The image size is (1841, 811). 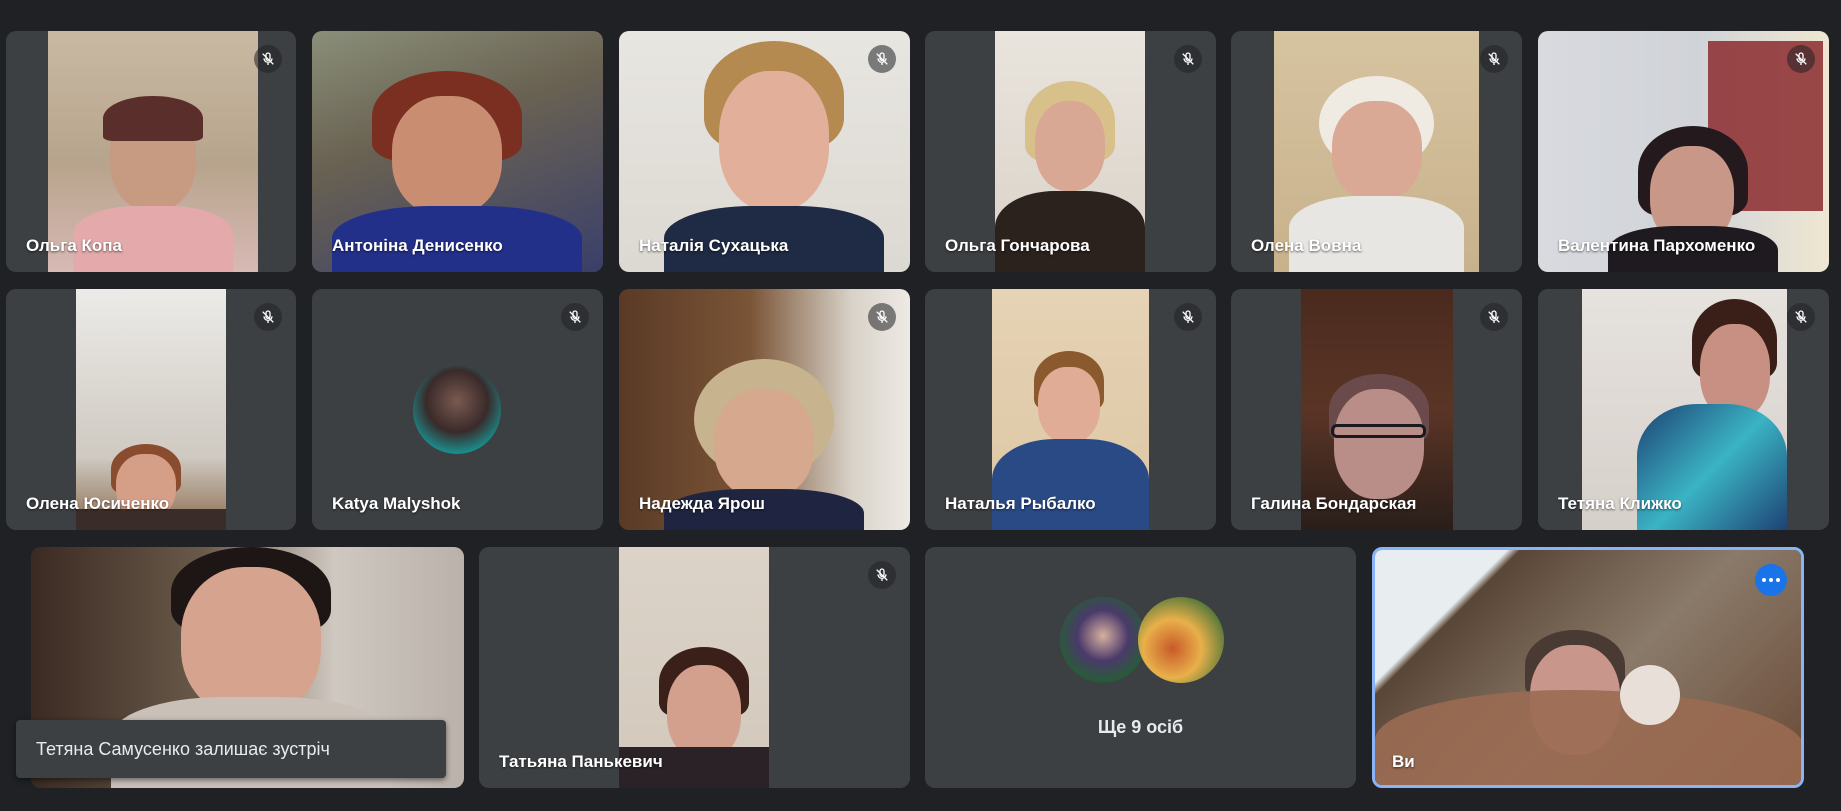 What do you see at coordinates (1070, 151) in the screenshot?
I see `participant-tile: Ольга Гончарова` at bounding box center [1070, 151].